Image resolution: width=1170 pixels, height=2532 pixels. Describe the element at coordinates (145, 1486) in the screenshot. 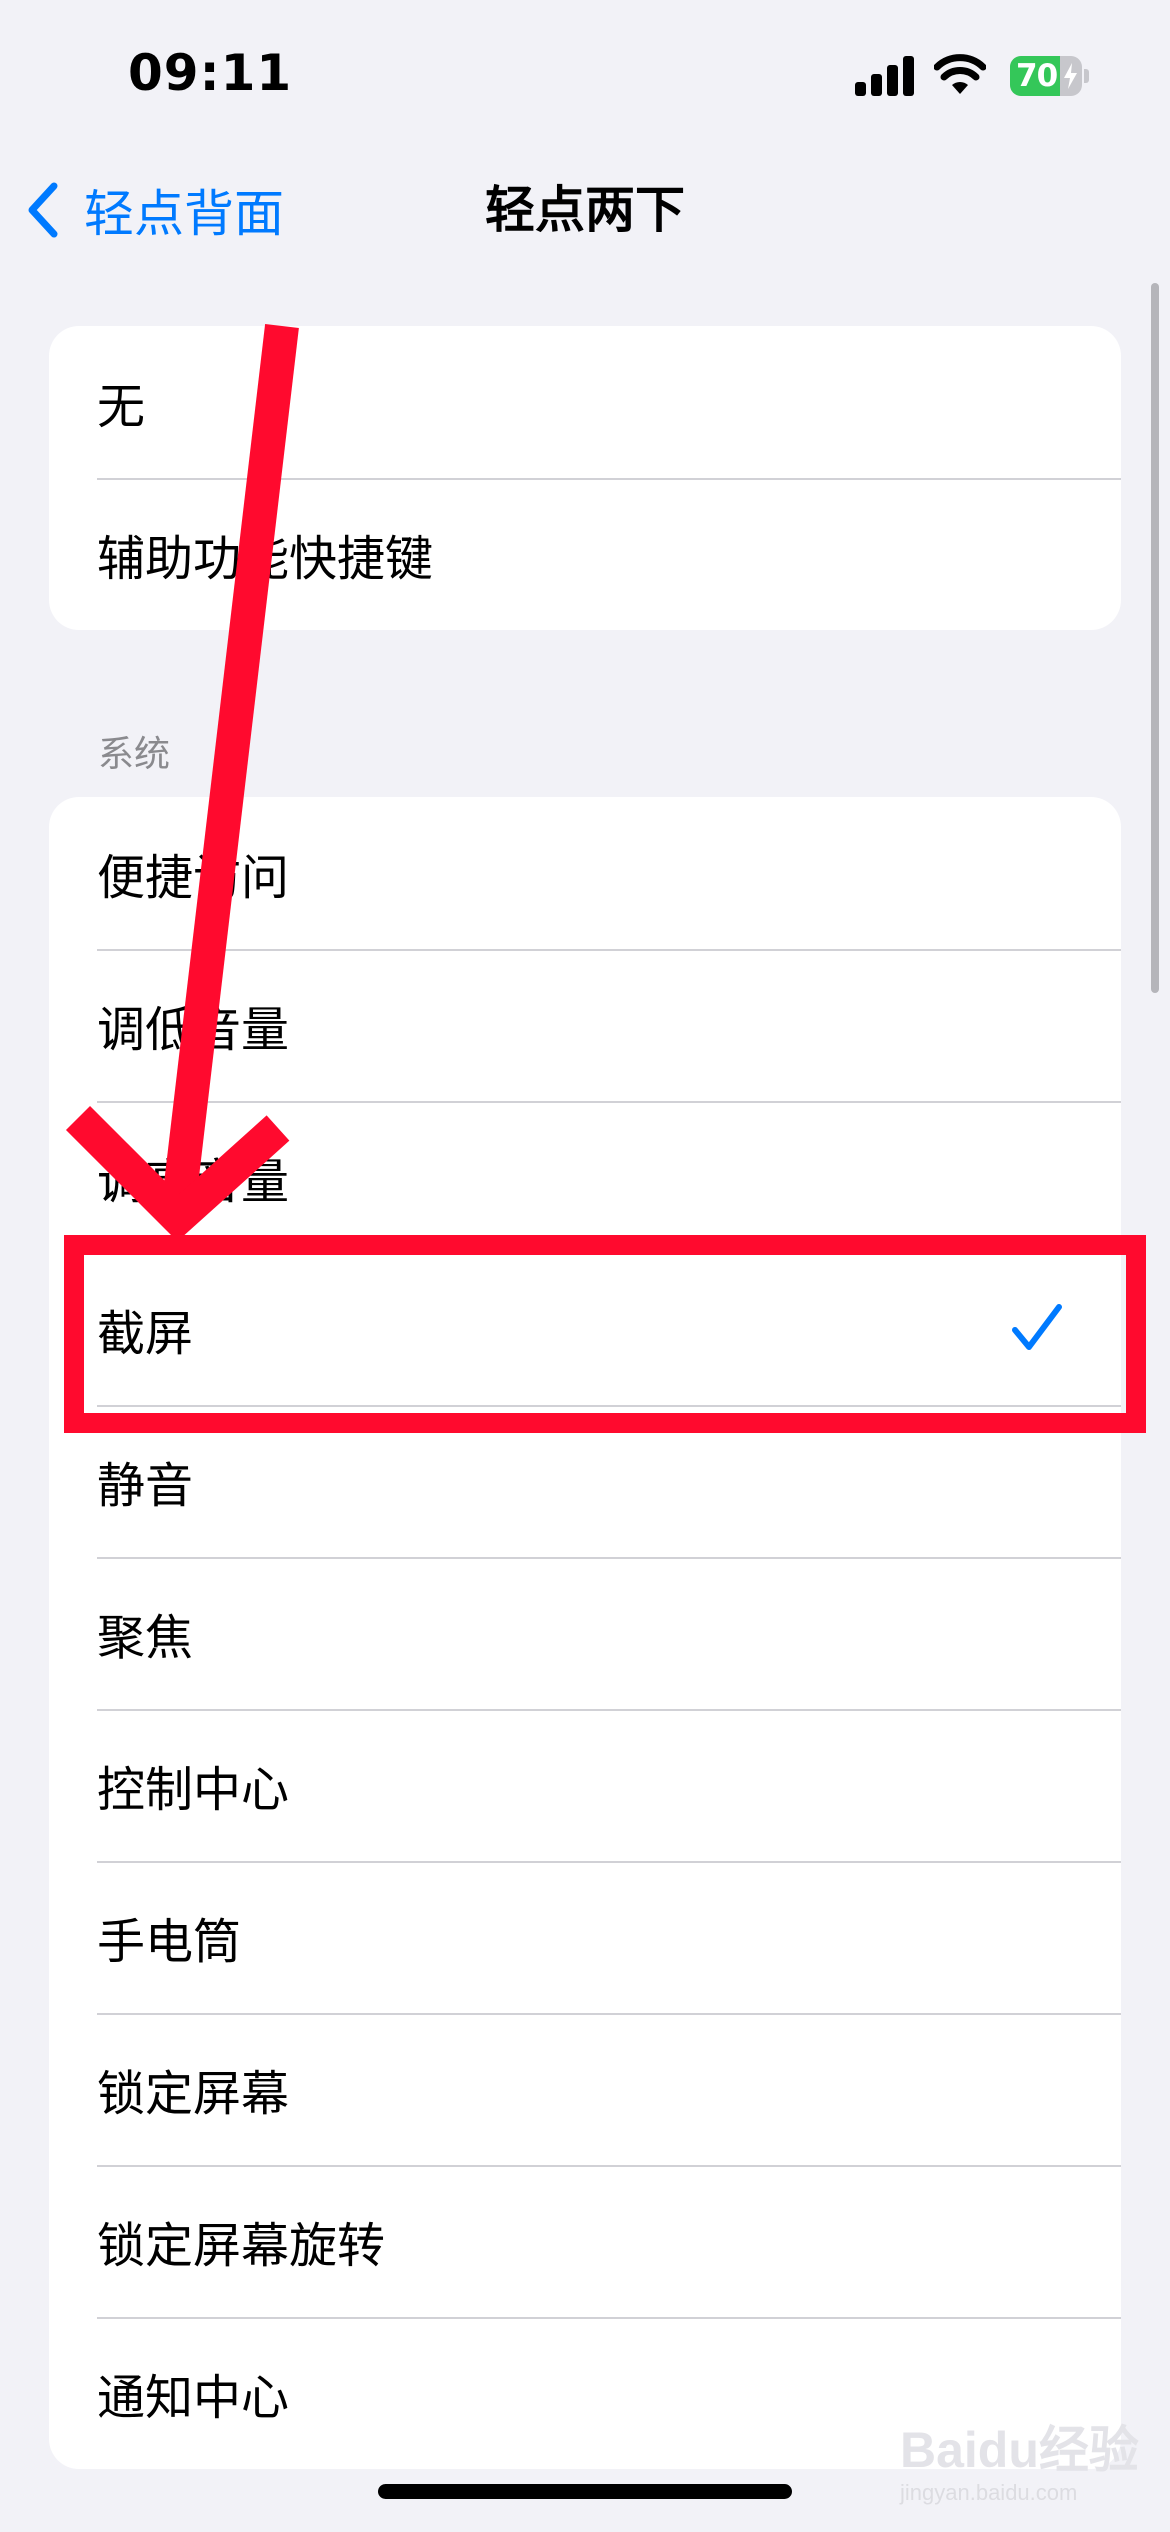

I see `option-label: 静音` at that location.